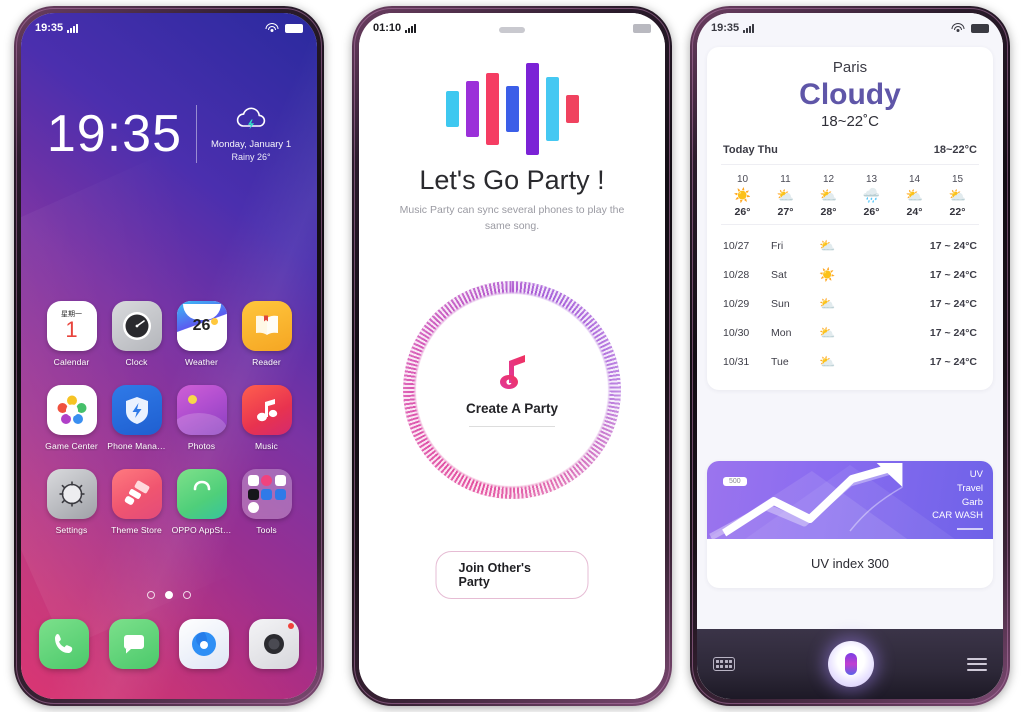  I want to click on rain-icon: 🌧️, so click(871, 195).